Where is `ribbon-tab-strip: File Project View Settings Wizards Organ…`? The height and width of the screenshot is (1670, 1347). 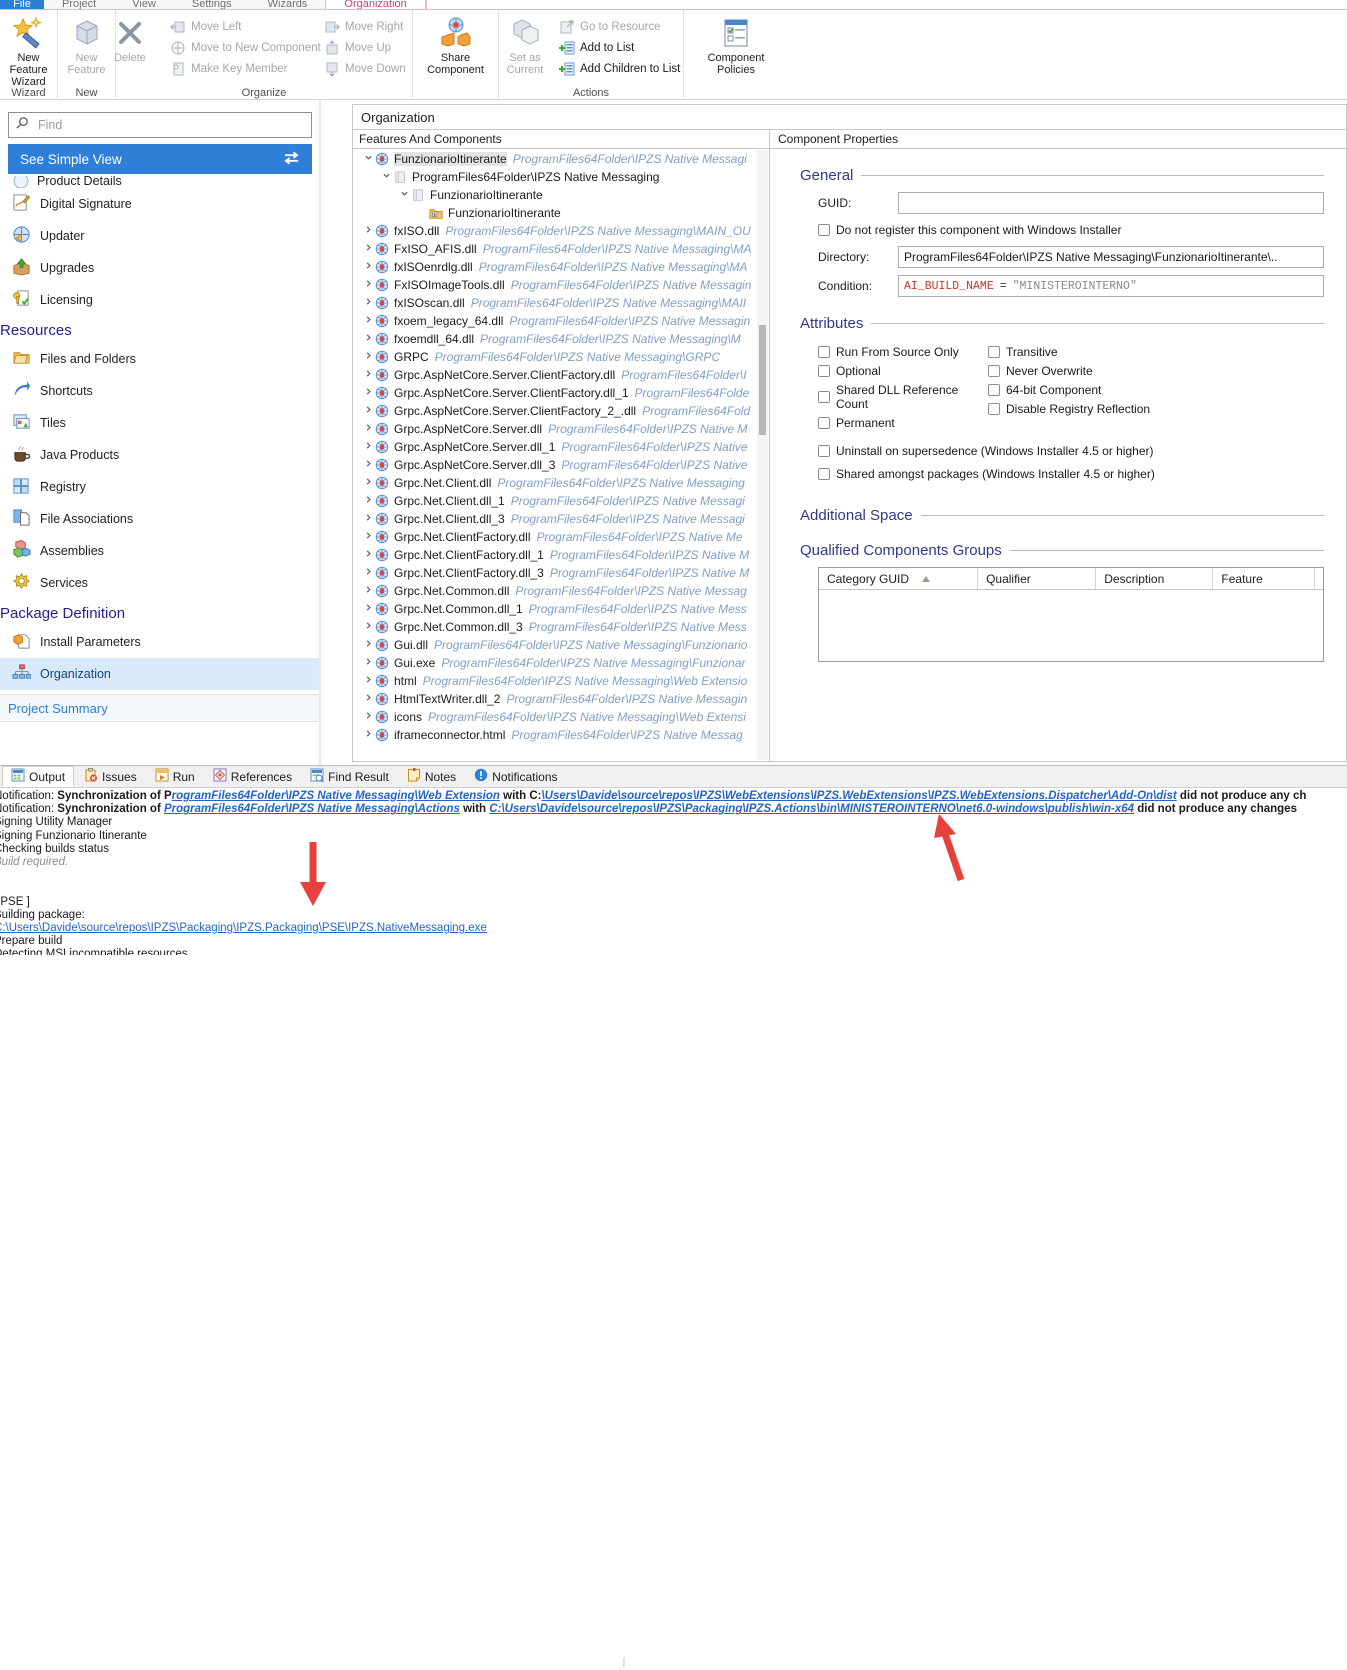
ribbon-tab-strip: File Project View Settings Wizards Organ… is located at coordinates (673, 5).